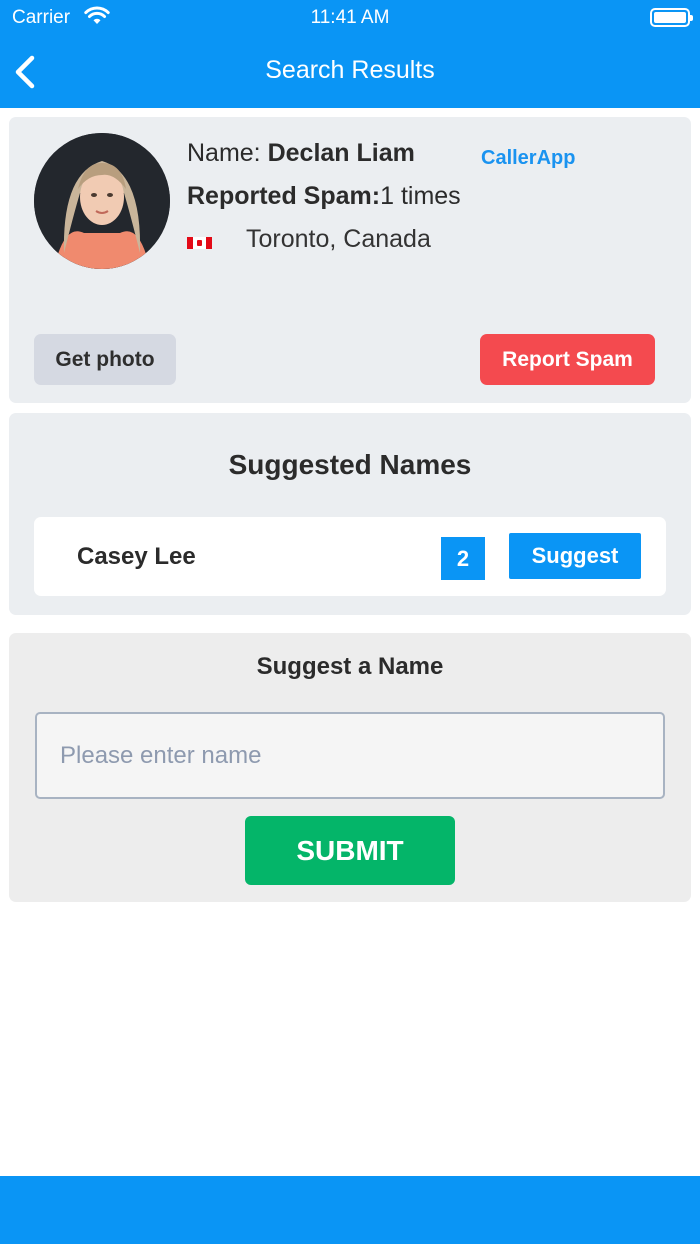  Describe the element at coordinates (463, 558) in the screenshot. I see `suggestion-count-badge: 2` at that location.